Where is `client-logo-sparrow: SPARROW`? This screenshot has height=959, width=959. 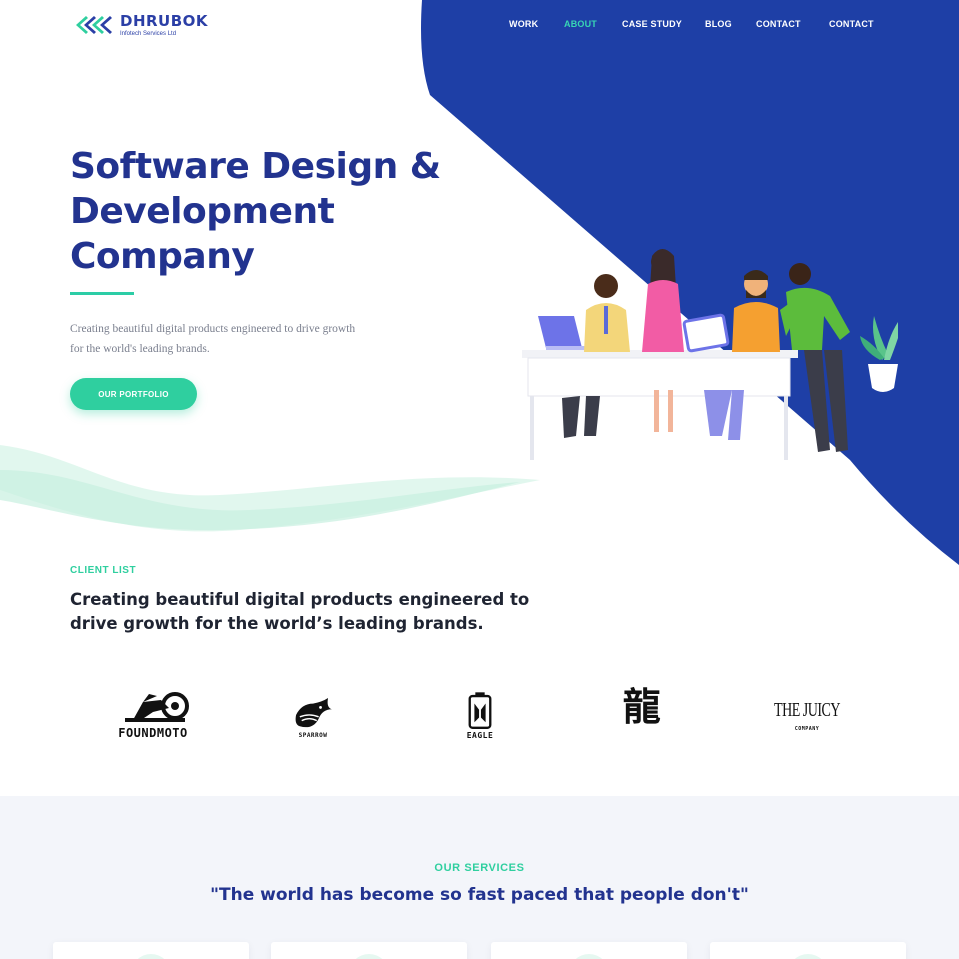 client-logo-sparrow: SPARROW is located at coordinates (313, 718).